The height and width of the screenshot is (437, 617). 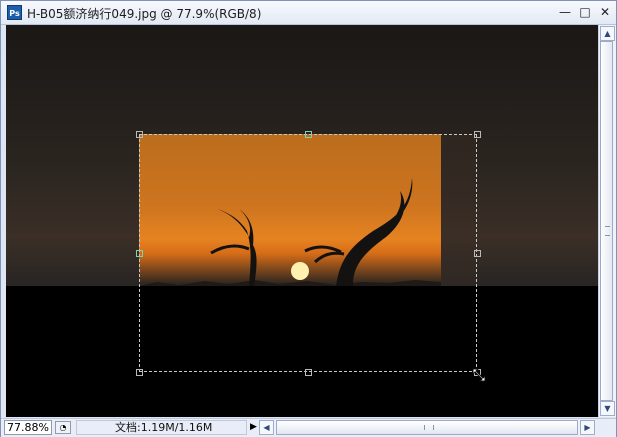 I want to click on document-size-info: 文档:1.19M/1.16M, so click(x=161, y=427).